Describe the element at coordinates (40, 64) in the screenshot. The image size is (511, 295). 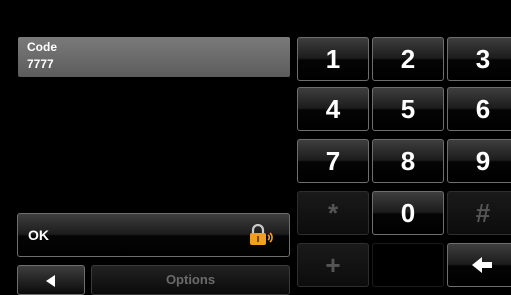
I see `code-value: 7777` at that location.